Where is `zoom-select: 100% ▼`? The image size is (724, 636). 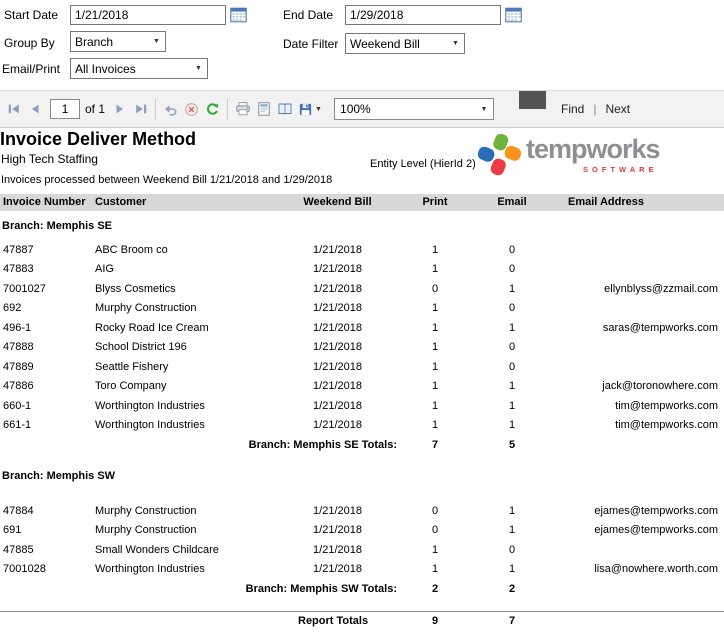
zoom-select: 100% ▼ is located at coordinates (414, 109).